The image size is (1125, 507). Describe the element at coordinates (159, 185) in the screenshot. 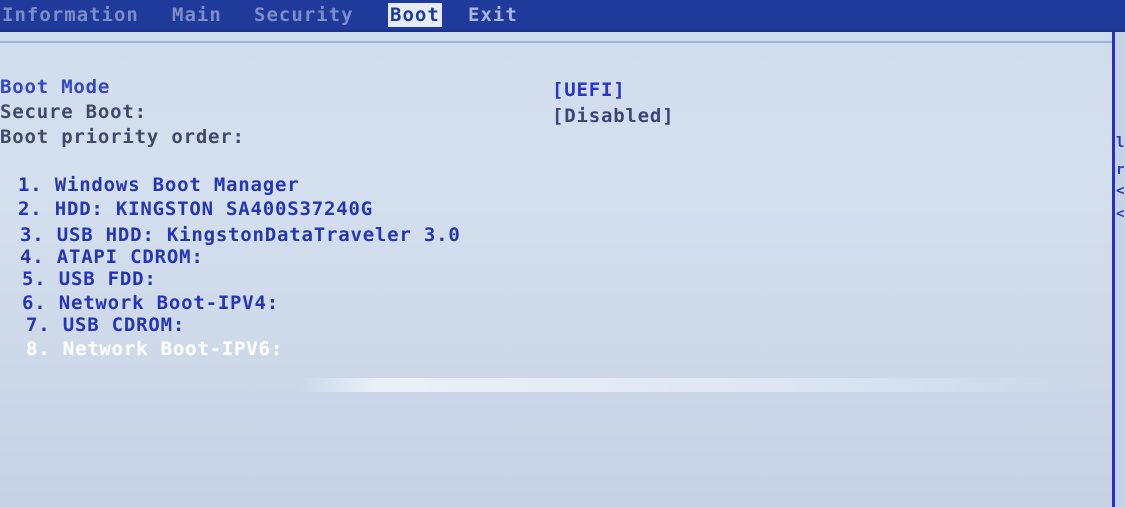

I see `boot-item-1: 1. Windows Boot Manager` at that location.